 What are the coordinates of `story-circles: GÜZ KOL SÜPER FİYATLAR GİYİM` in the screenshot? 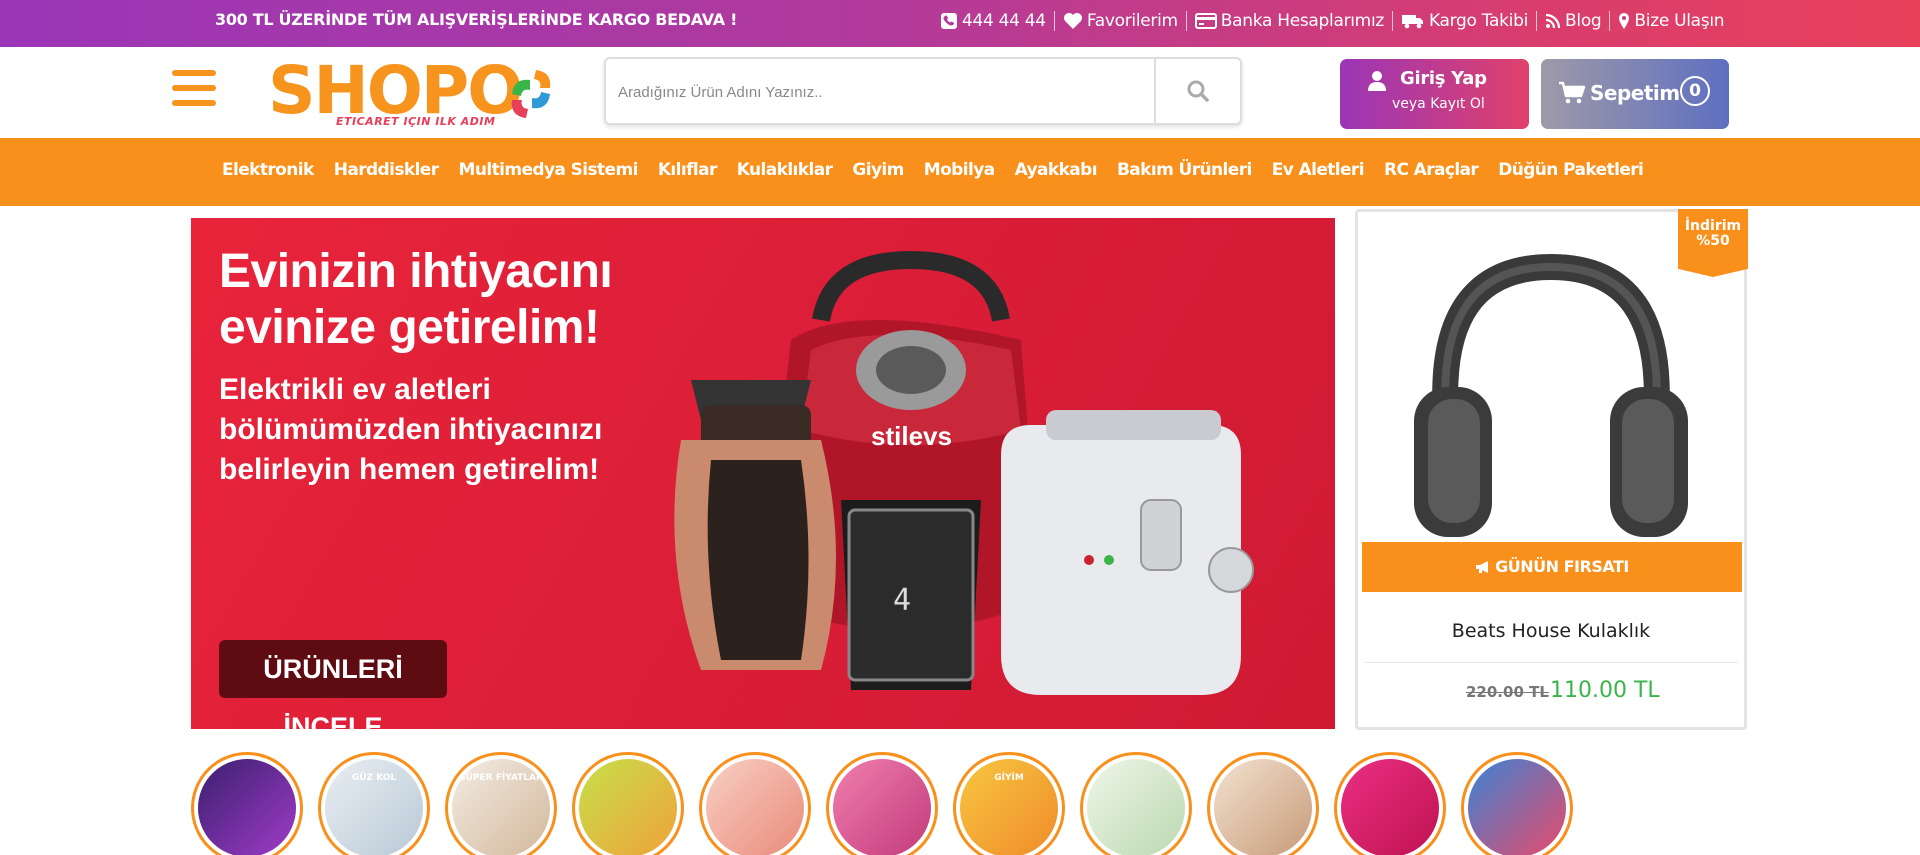 It's located at (889, 803).